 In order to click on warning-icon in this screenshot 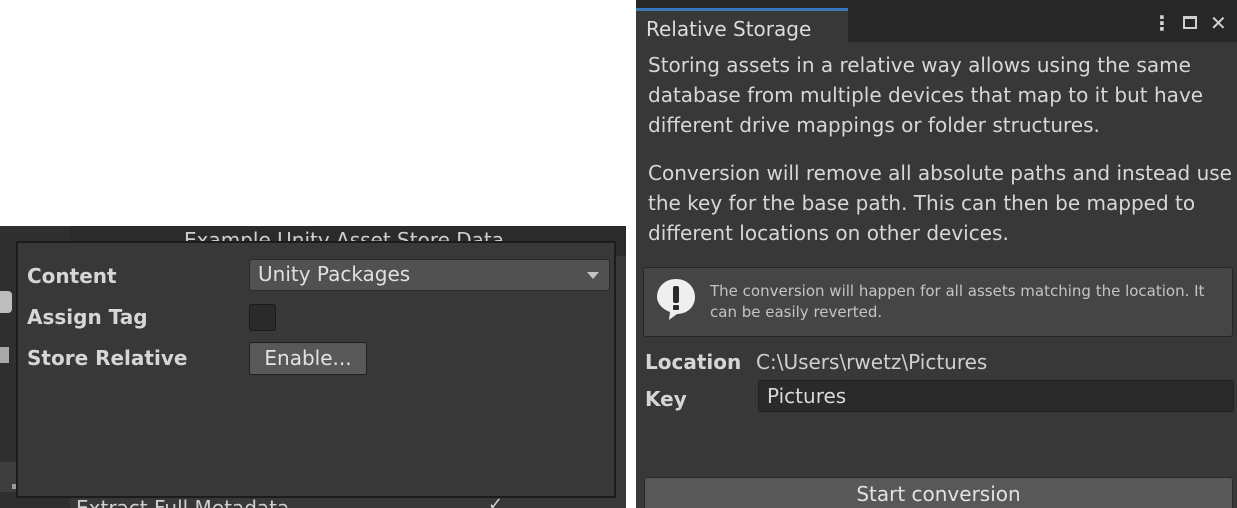, I will do `click(676, 299)`.